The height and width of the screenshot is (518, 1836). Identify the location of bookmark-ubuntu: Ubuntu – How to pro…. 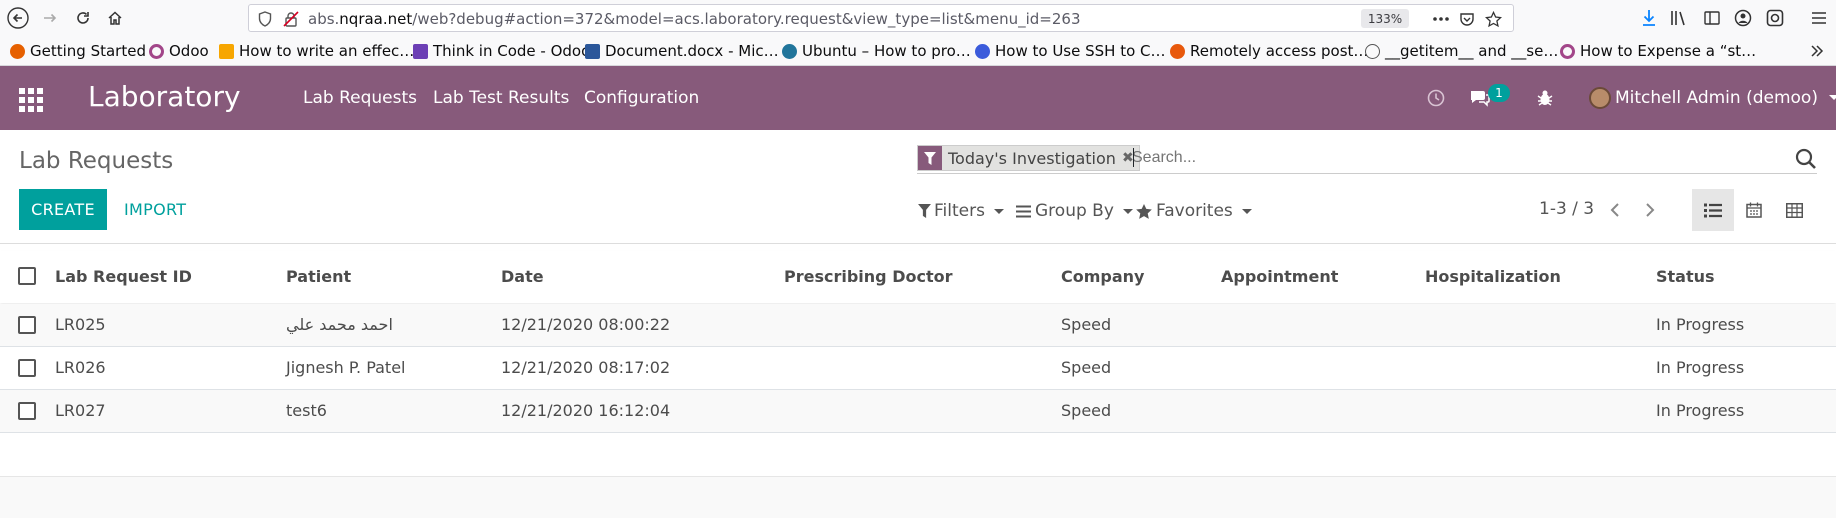
(876, 51).